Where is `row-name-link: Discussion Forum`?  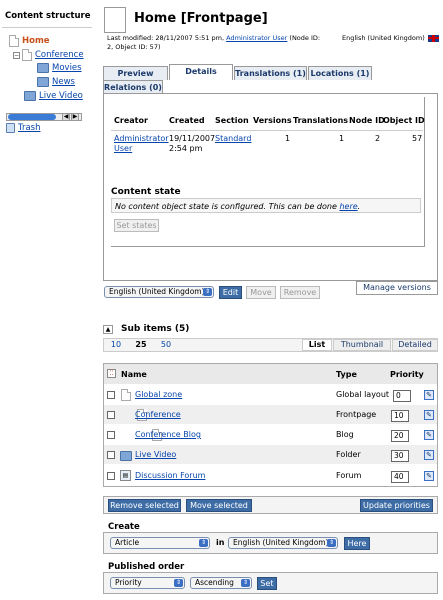 row-name-link: Discussion Forum is located at coordinates (170, 475).